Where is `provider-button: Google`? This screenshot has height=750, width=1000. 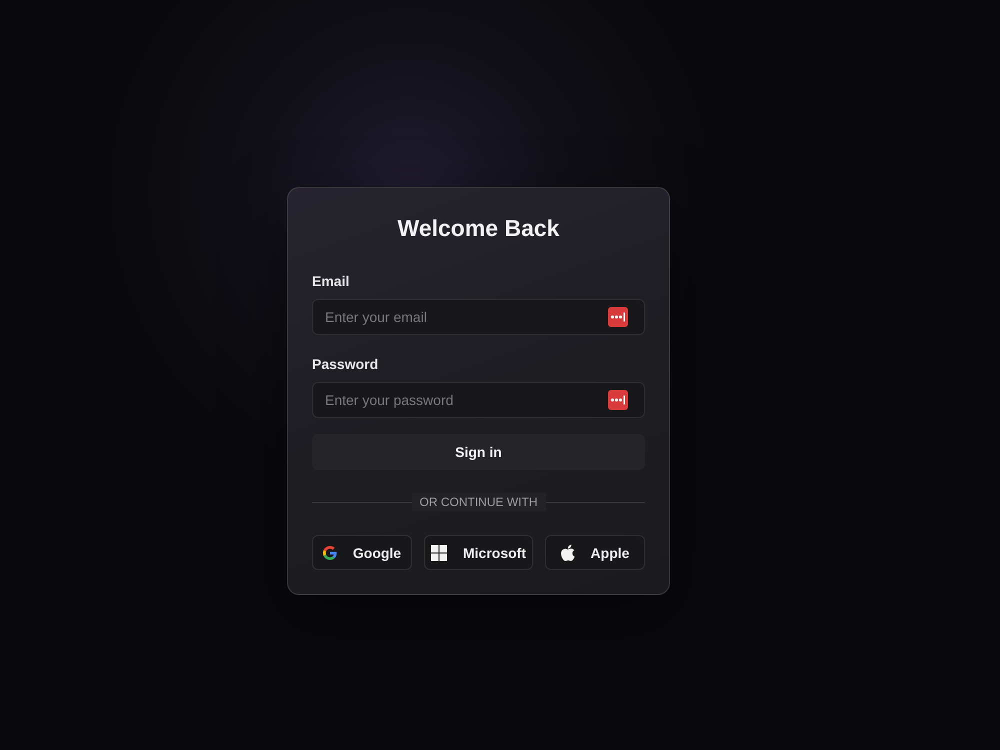
provider-button: Google is located at coordinates (362, 552).